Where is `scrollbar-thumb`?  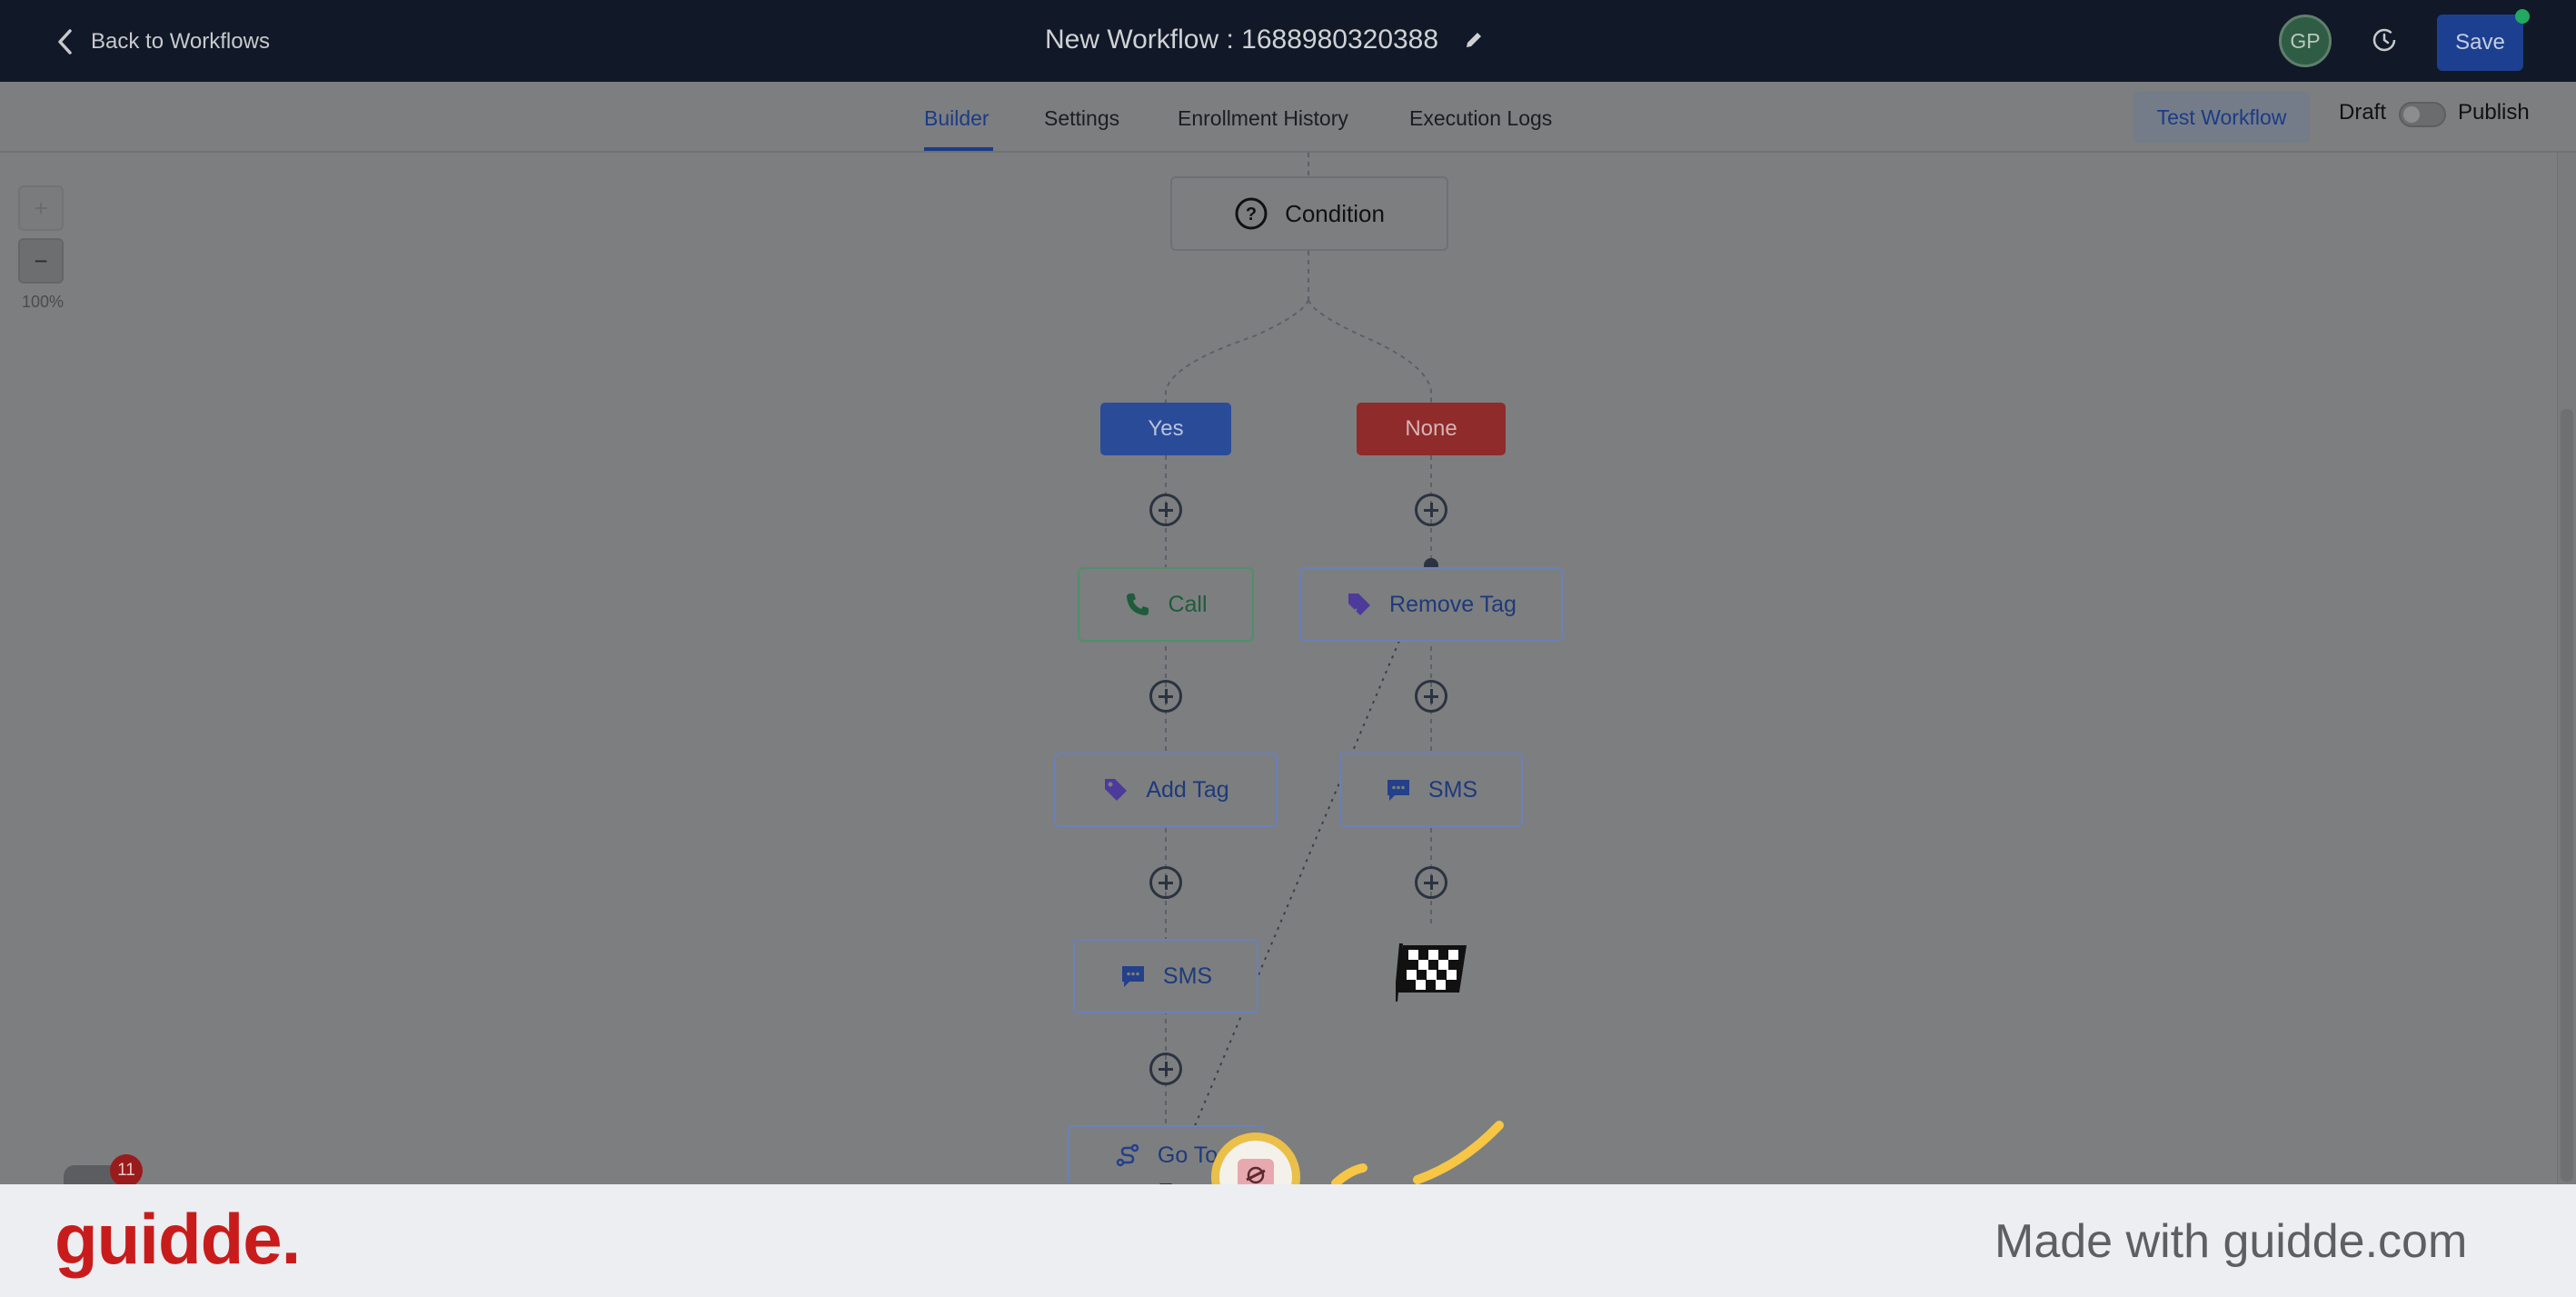
scrollbar-thumb is located at coordinates (2567, 795).